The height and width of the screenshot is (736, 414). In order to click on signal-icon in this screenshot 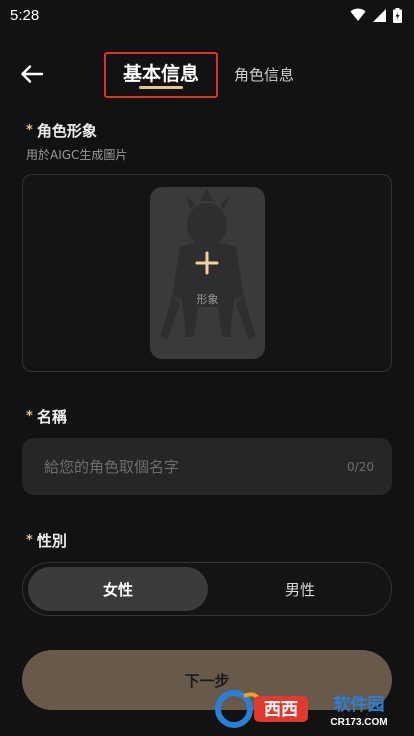, I will do `click(379, 15)`.